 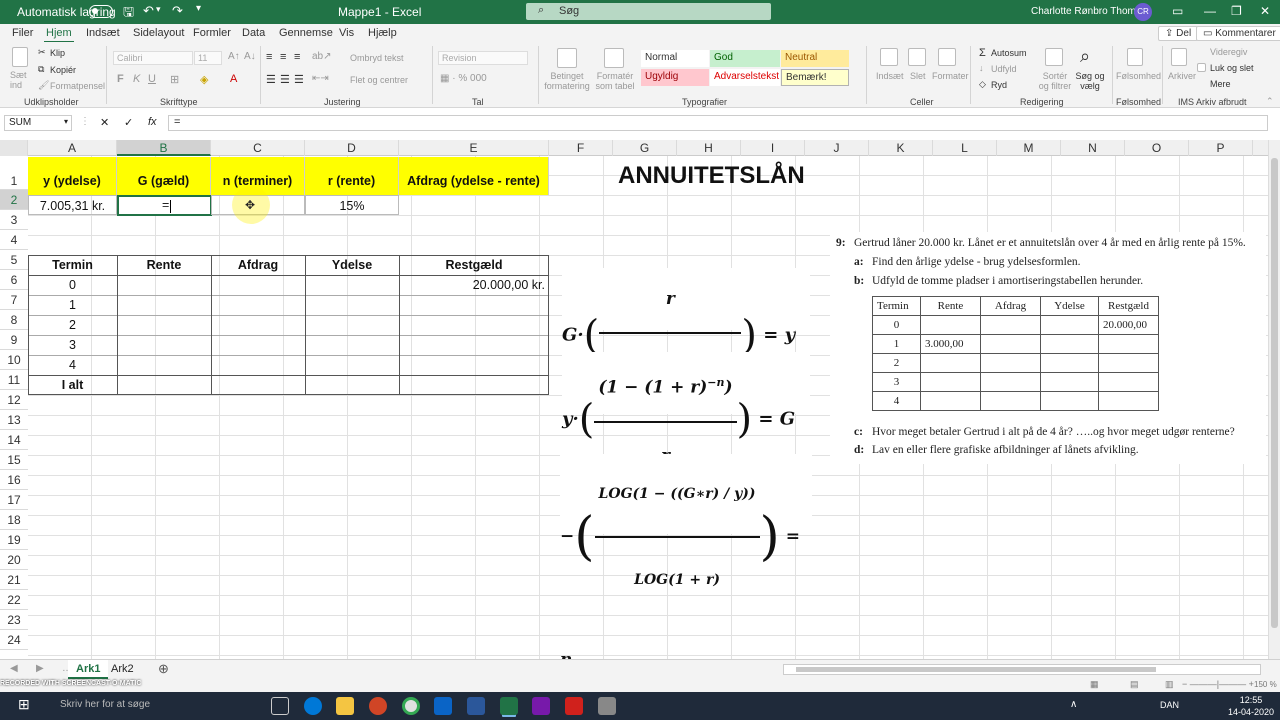 I want to click on close-send-checkbox, so click(x=1201, y=67).